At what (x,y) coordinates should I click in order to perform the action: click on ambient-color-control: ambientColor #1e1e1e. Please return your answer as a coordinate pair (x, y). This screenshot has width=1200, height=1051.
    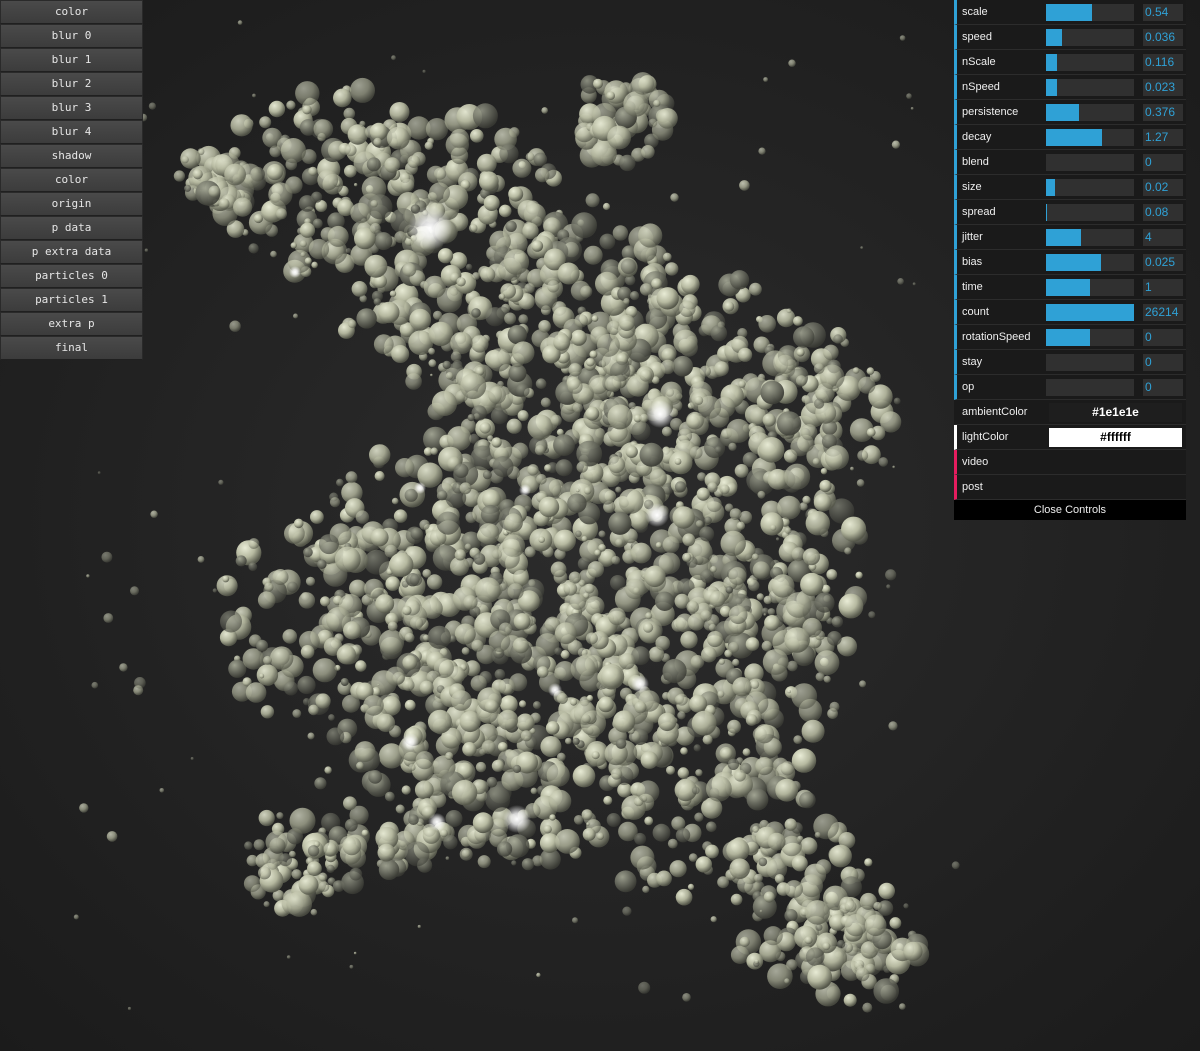
    Looking at the image, I should click on (1070, 412).